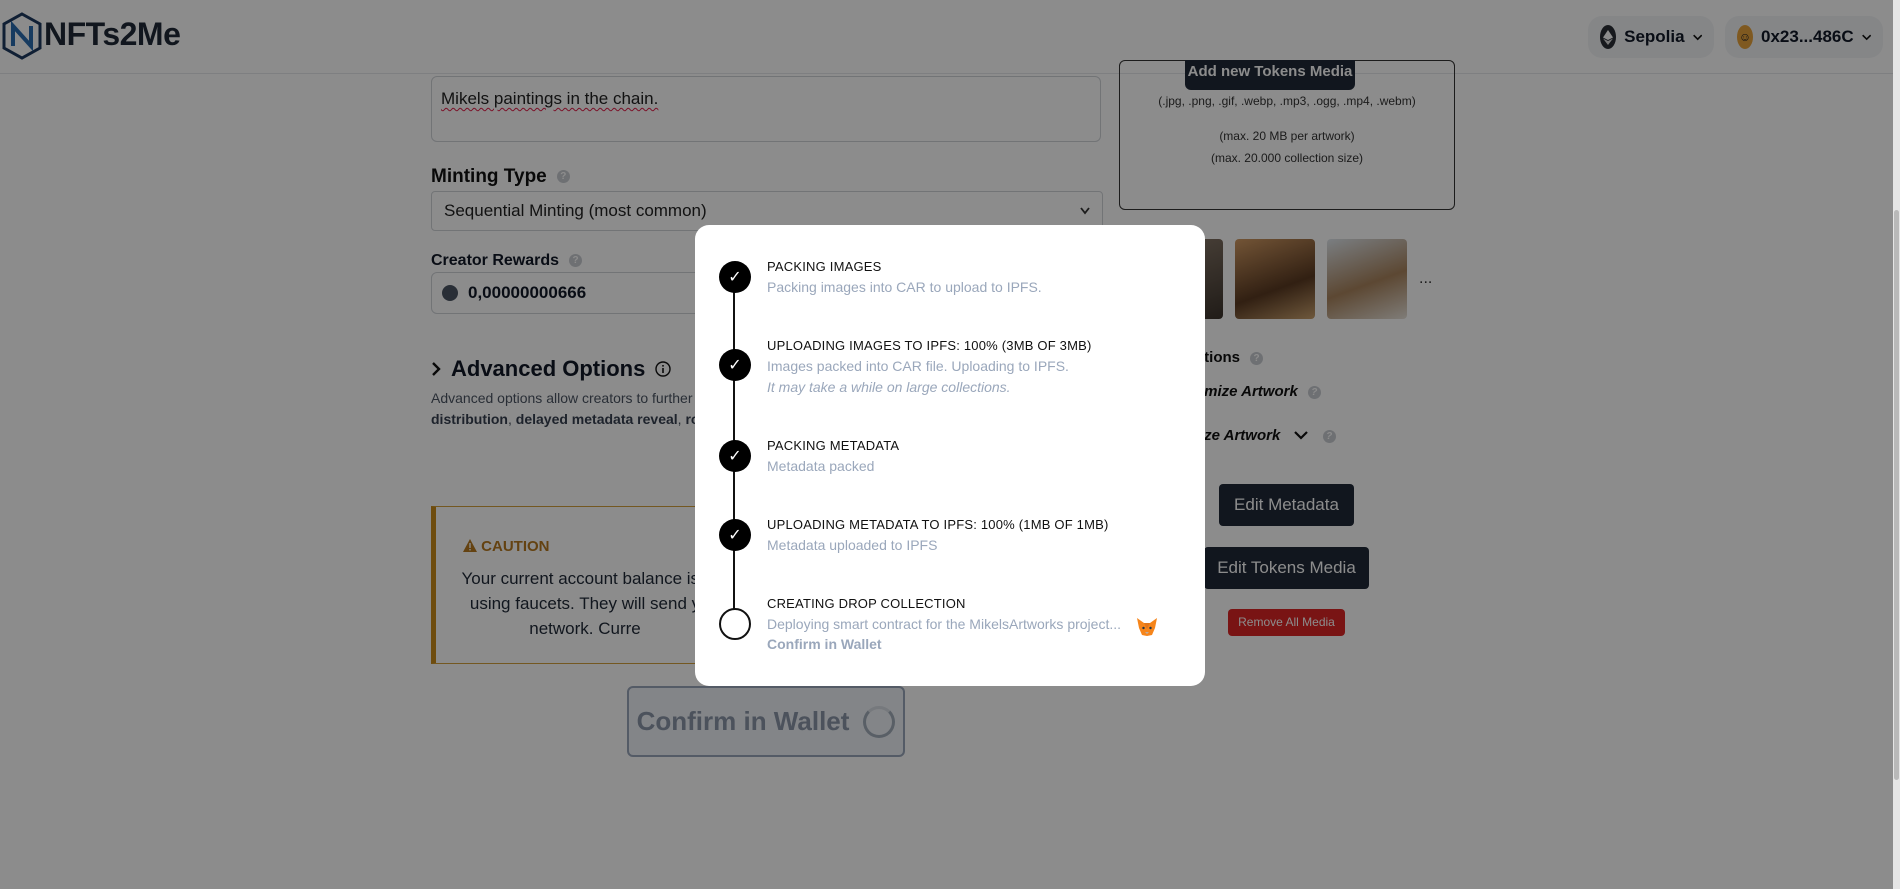 This screenshot has width=1900, height=889. Describe the element at coordinates (735, 624) in the screenshot. I see `step-pending-circle-icon` at that location.